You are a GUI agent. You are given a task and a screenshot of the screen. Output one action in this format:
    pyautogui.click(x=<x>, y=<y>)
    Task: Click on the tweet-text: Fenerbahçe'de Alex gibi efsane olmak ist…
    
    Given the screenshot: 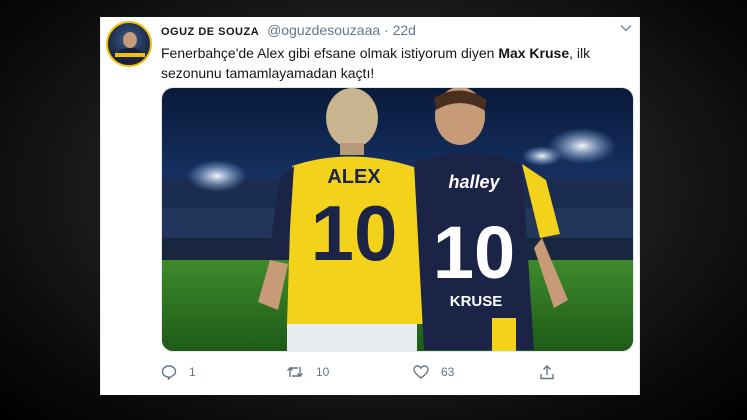 What is the action you would take?
    pyautogui.click(x=396, y=63)
    